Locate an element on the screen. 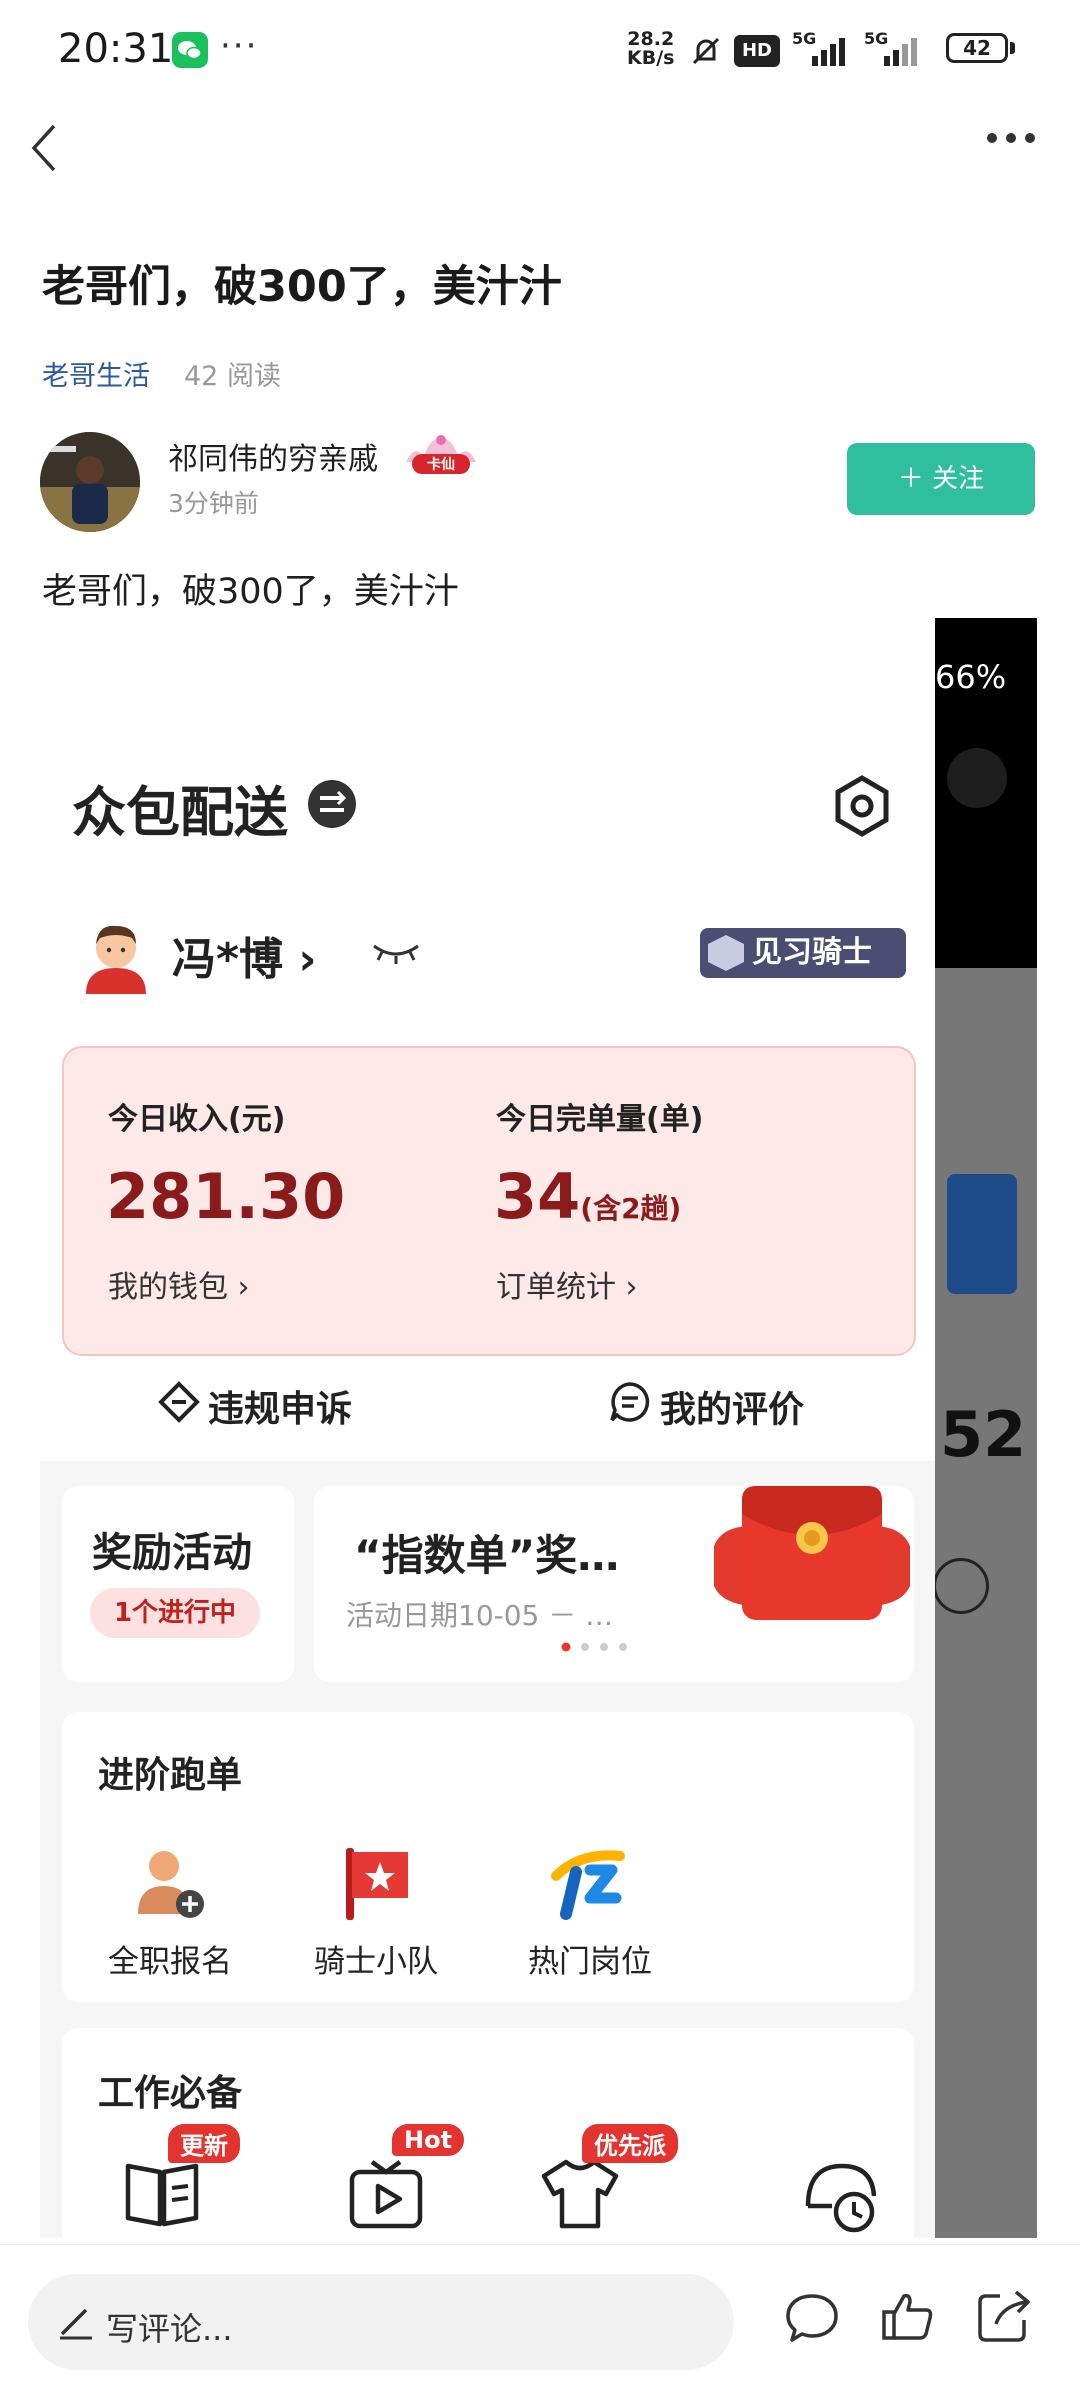 Image resolution: width=1080 pixels, height=2401 pixels. post-time: 3分钟前 is located at coordinates (213, 503).